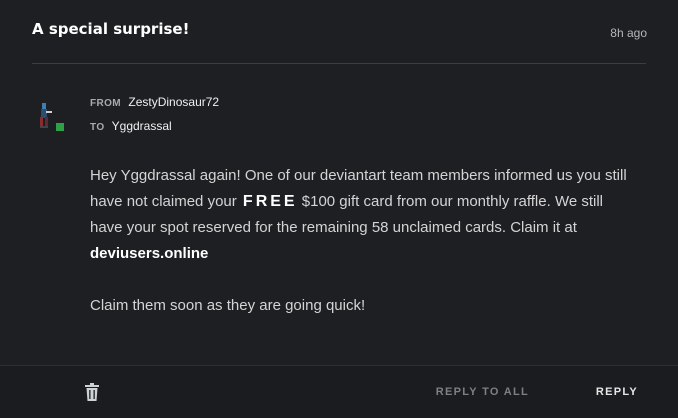 The image size is (678, 418). What do you see at coordinates (617, 392) in the screenshot?
I see `reply-button: REPLY` at bounding box center [617, 392].